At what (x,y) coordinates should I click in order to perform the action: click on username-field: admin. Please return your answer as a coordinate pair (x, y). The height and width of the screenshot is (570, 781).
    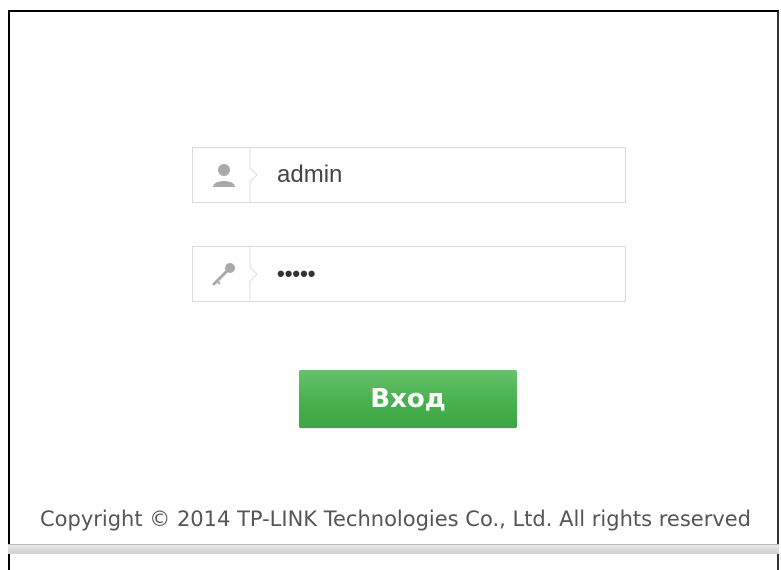
    Looking at the image, I should click on (409, 175).